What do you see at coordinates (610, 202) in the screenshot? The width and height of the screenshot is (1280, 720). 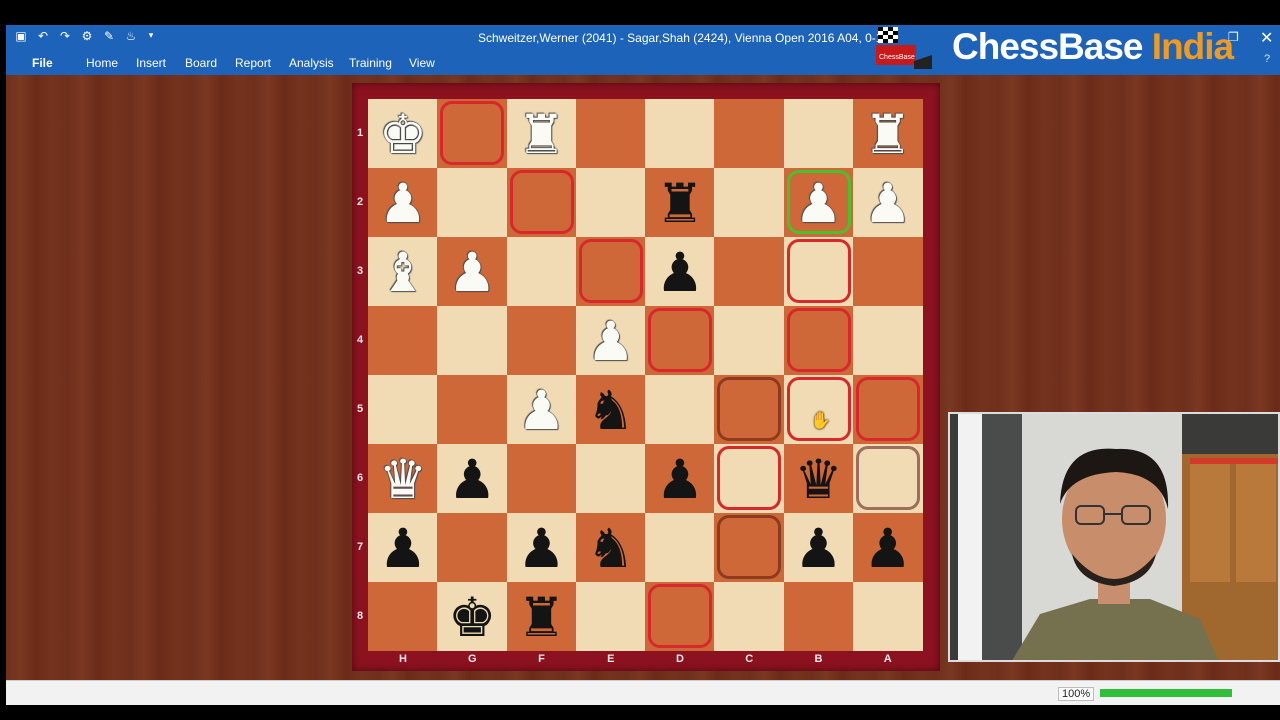 I see `square-e2` at bounding box center [610, 202].